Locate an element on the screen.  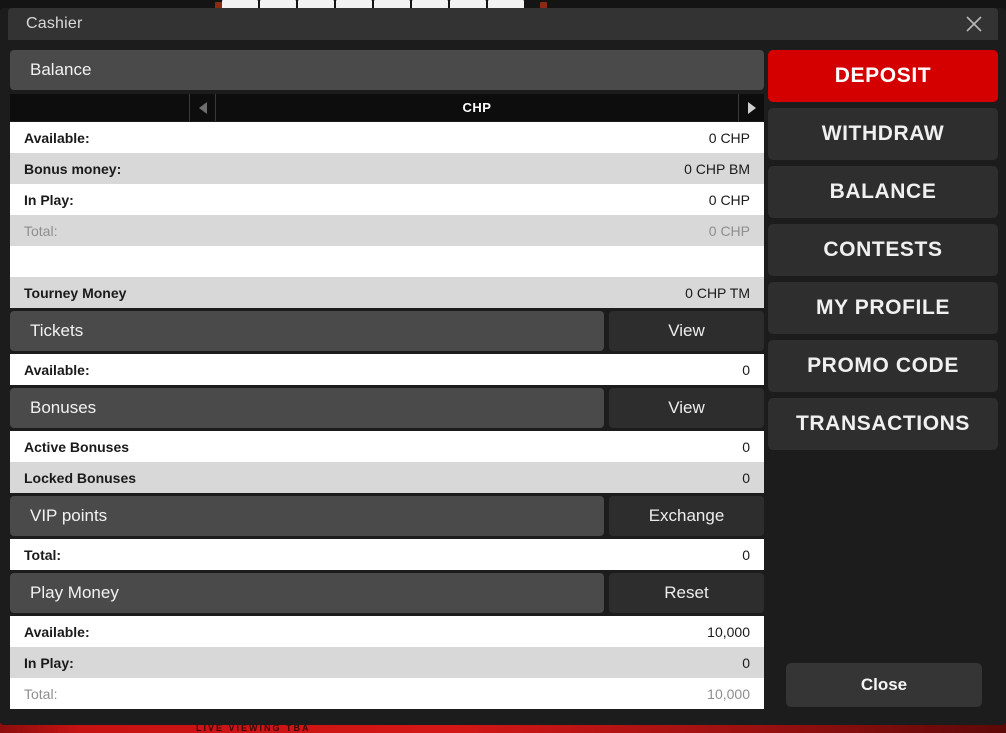
play-money-reset-button: Reset is located at coordinates (686, 593).